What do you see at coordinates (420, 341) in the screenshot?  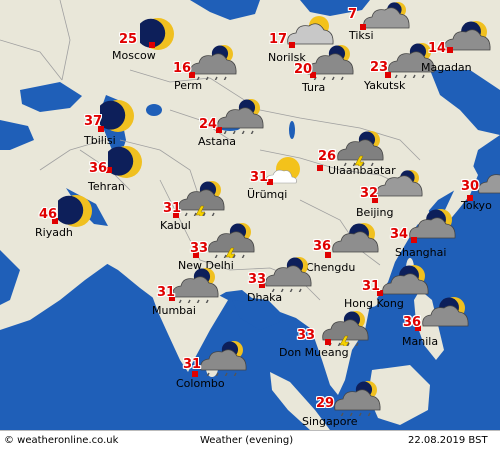 I see `city-name-manila: Manila` at bounding box center [420, 341].